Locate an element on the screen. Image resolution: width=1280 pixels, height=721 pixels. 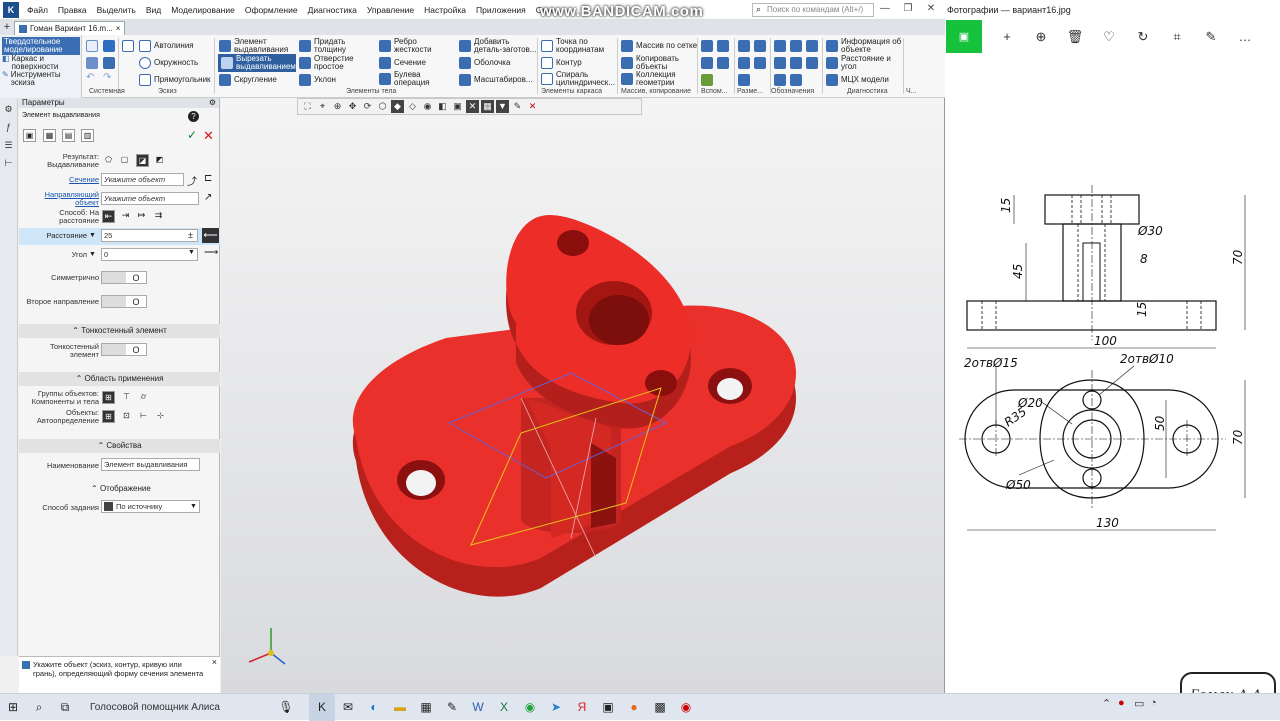
sections-label: Сечение is located at coordinates (60, 180).